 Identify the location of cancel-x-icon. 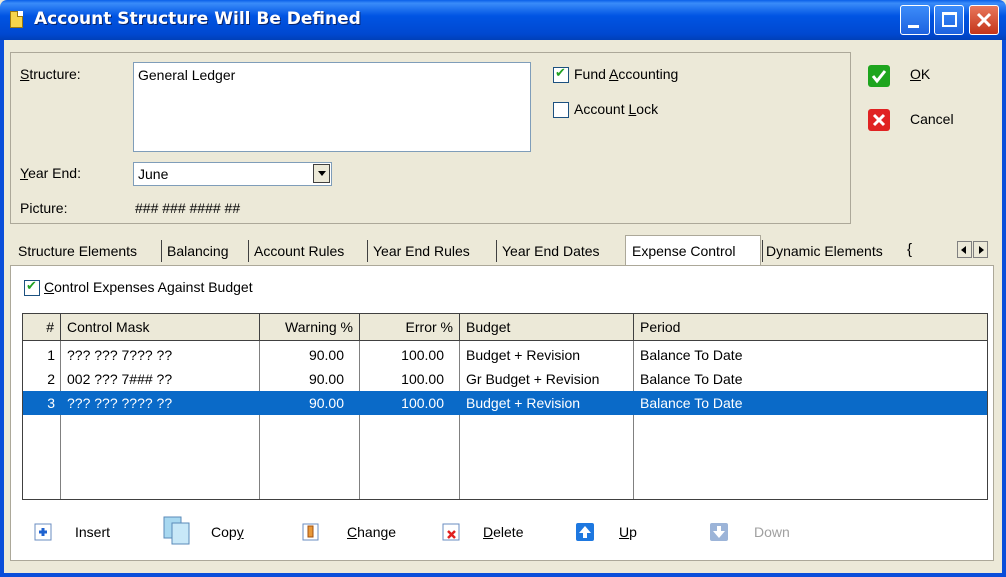
(879, 120).